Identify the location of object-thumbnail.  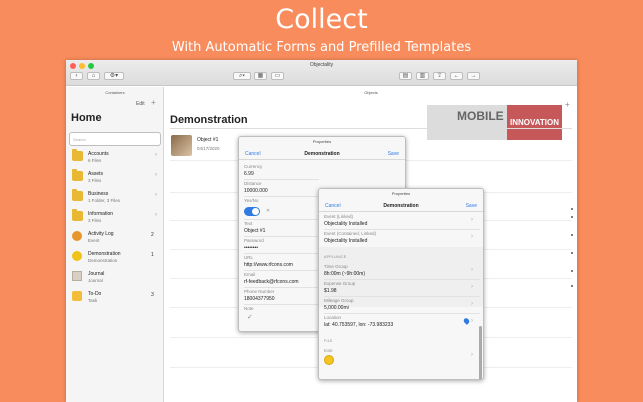
(181, 145).